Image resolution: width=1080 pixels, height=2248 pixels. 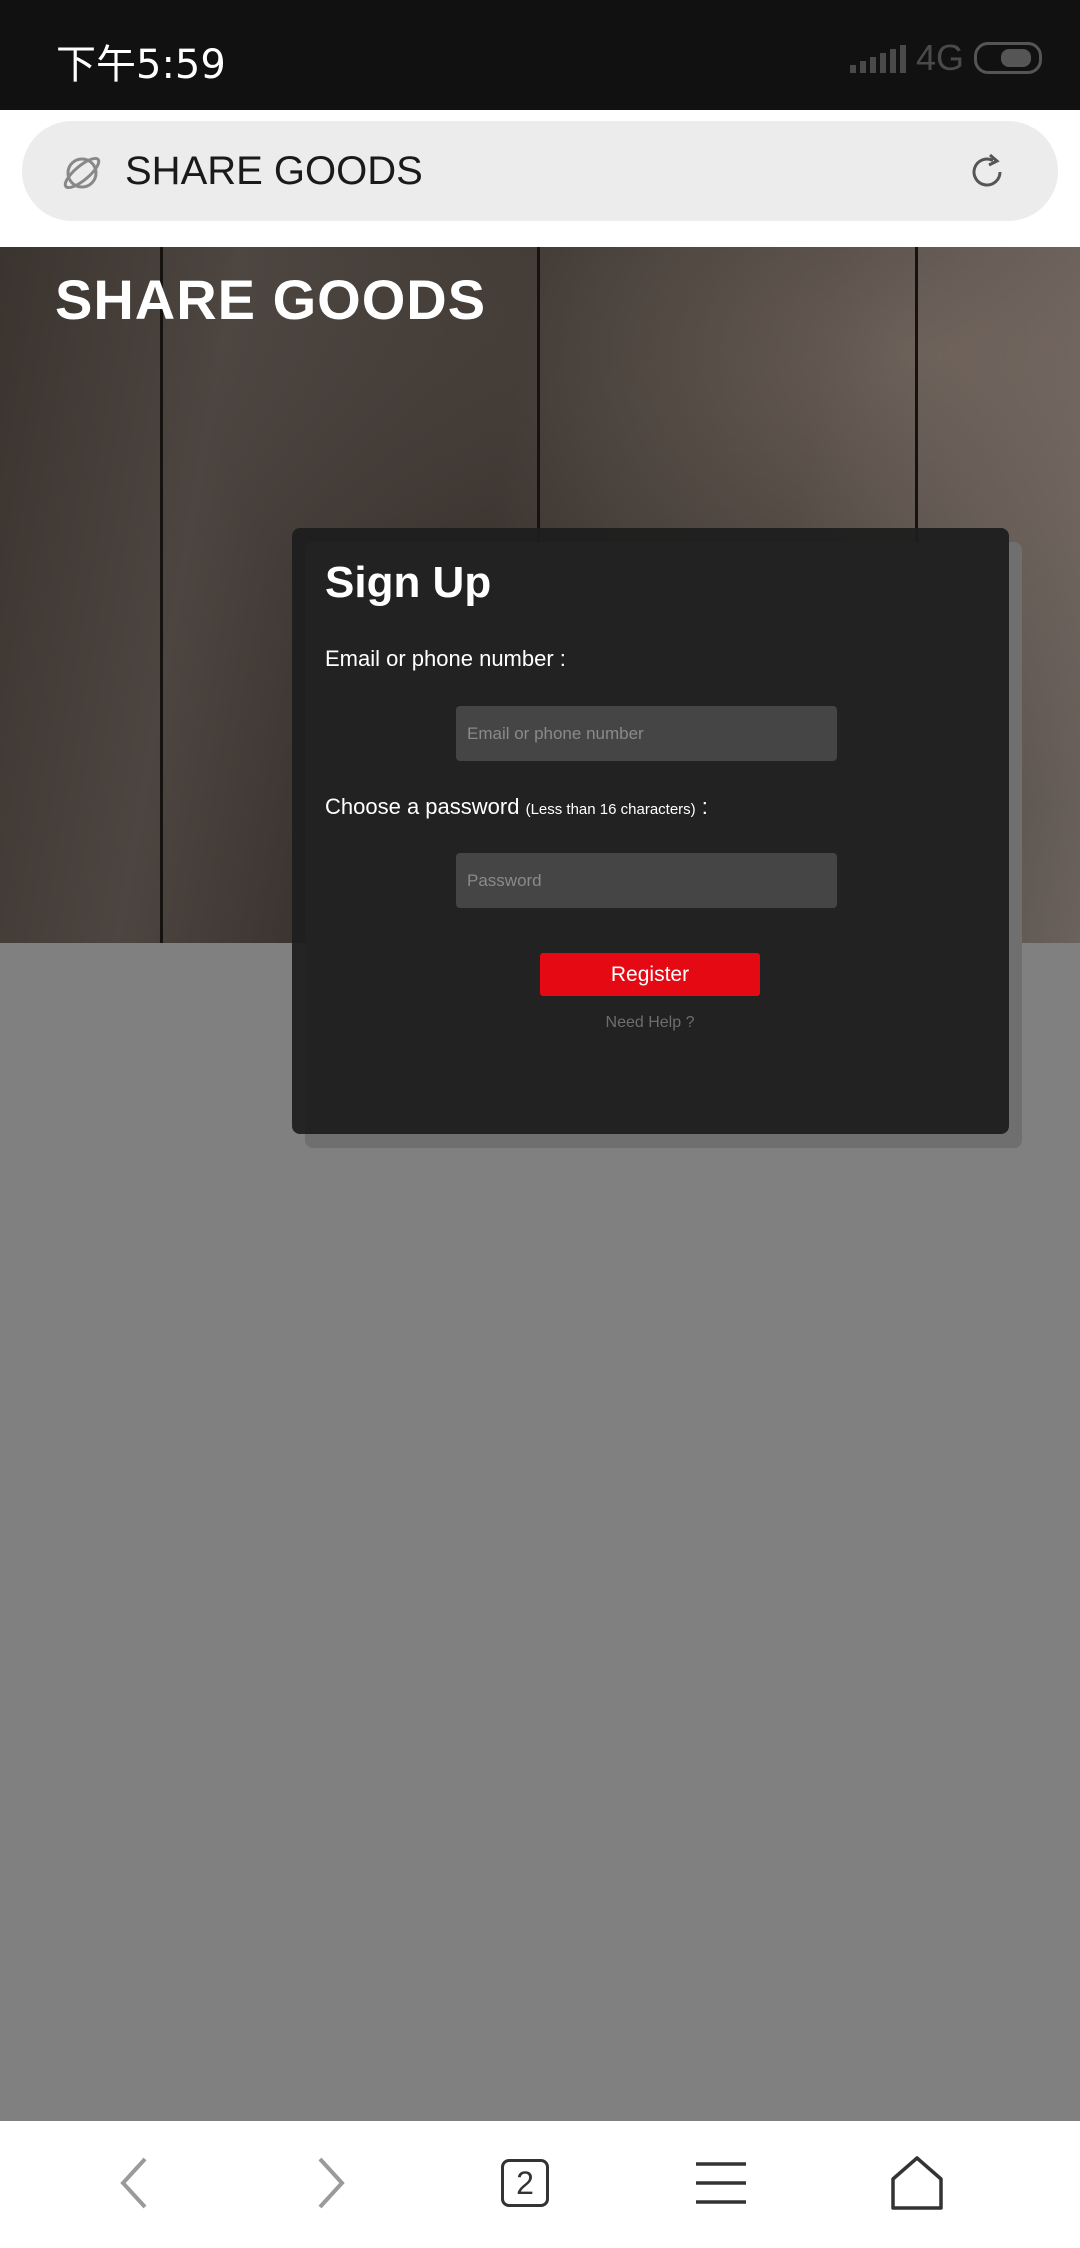 I want to click on bottom-nav: 2, so click(x=540, y=2184).